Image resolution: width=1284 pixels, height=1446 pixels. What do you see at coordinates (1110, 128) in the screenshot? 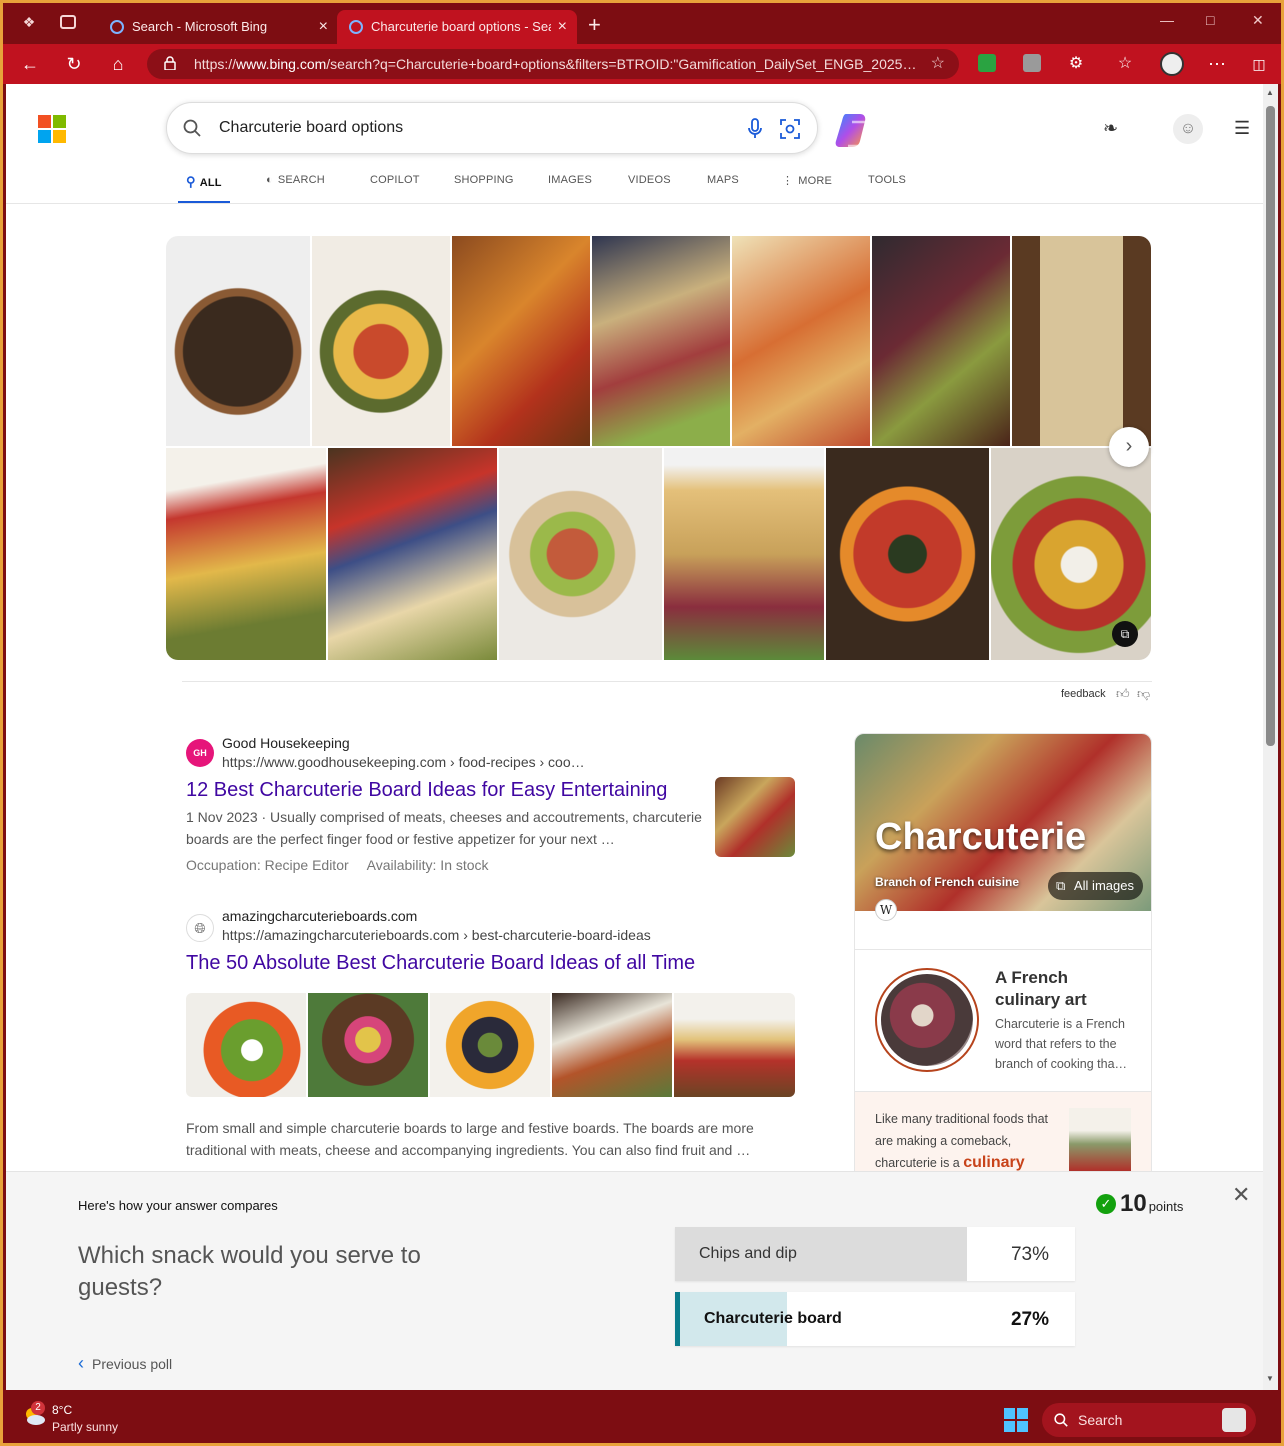
I see `rewards-icon: ❧` at bounding box center [1110, 128].